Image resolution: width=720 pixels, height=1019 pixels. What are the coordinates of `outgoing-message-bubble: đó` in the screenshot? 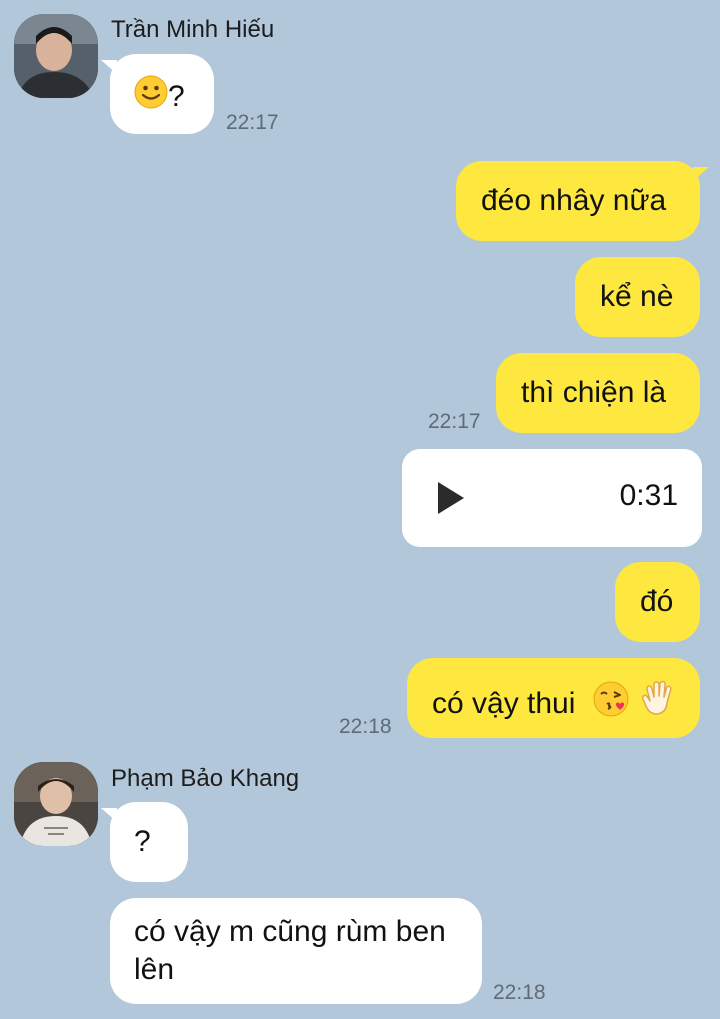 It's located at (657, 602).